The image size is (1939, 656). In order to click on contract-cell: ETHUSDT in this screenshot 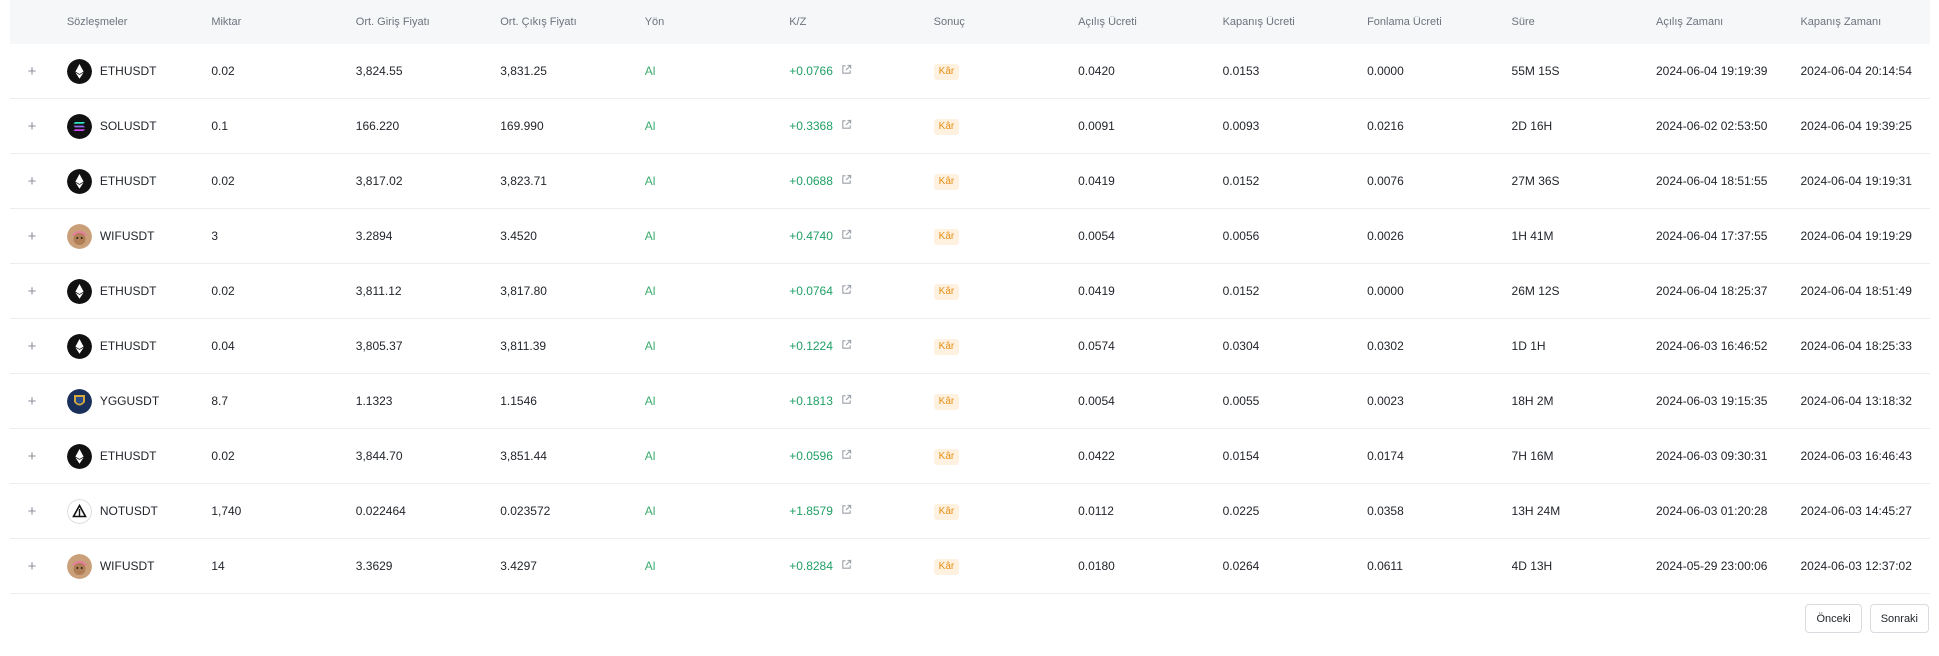, I will do `click(138, 456)`.